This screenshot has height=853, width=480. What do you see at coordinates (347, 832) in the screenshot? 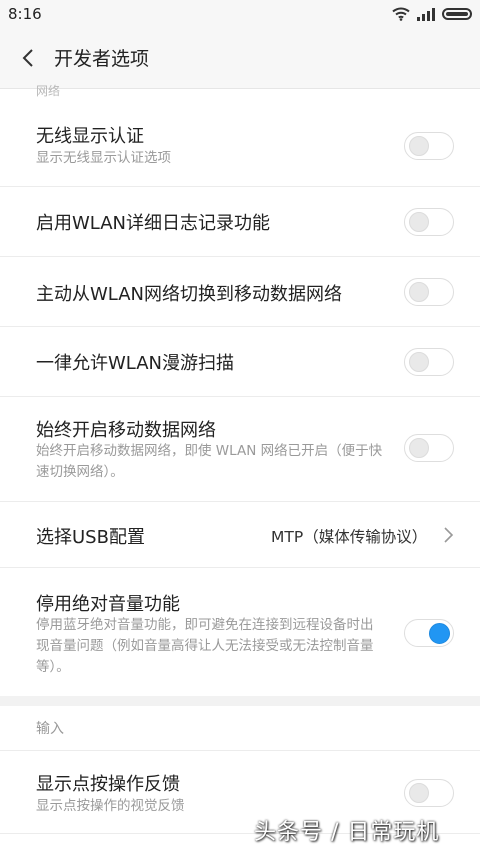
I see `watermark: 头条号 / 日常玩机` at bounding box center [347, 832].